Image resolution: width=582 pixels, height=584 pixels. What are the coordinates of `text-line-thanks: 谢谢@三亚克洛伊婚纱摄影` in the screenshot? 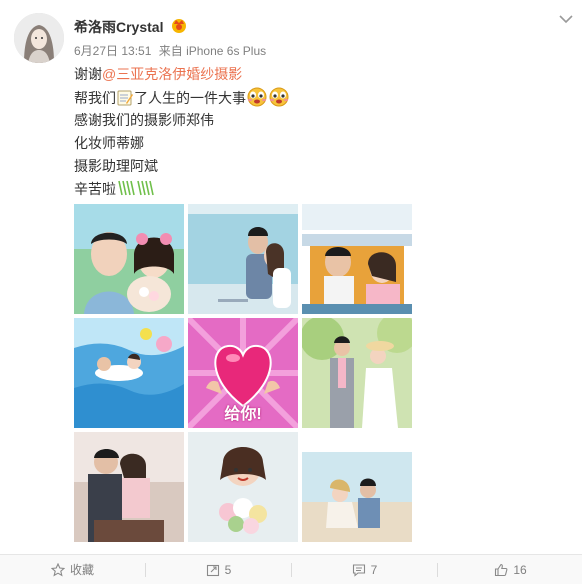 It's located at (158, 74).